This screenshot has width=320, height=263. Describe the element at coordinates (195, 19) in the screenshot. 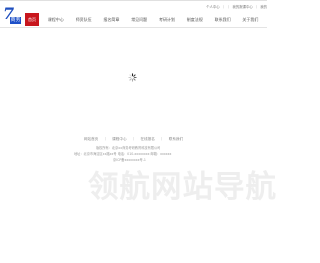

I see `nav-item-regulations: 制度法规` at that location.